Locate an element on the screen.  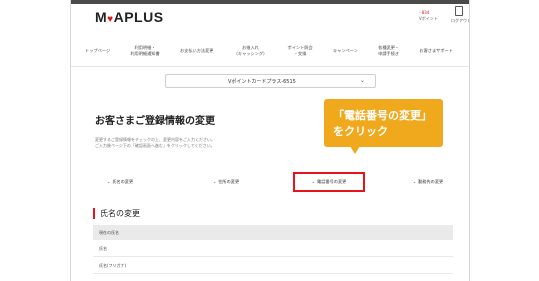
change-tabs: ⌄ 氏名の変更 ⌄ 住所の変更 ⌄ 電話番号の変更 ⌄ 勤務先の変更 is located at coordinates (270, 182).